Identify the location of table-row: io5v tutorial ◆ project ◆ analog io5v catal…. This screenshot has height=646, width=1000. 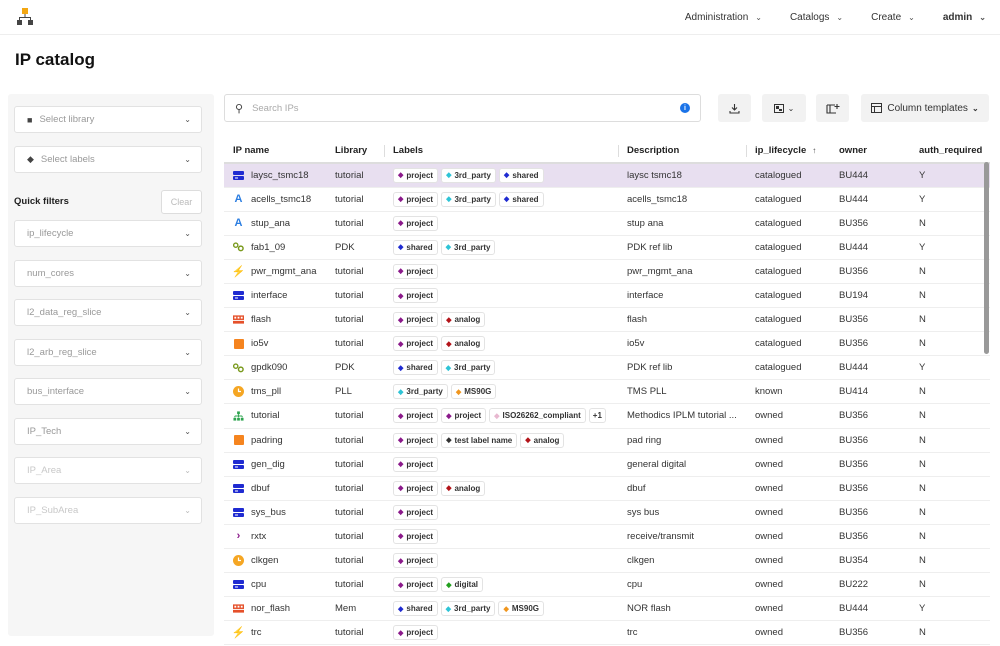
(607, 344).